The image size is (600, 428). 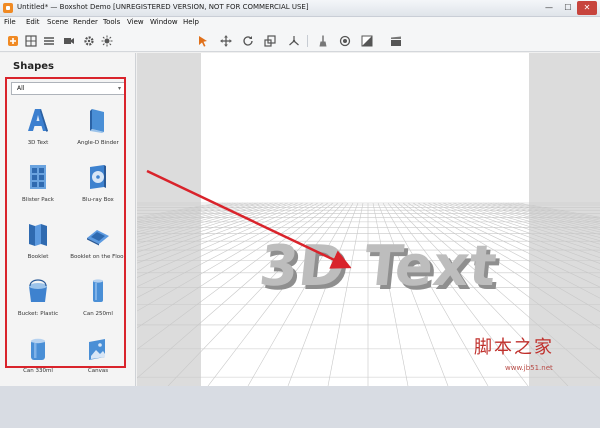 I want to click on light-icon, so click(x=107, y=41).